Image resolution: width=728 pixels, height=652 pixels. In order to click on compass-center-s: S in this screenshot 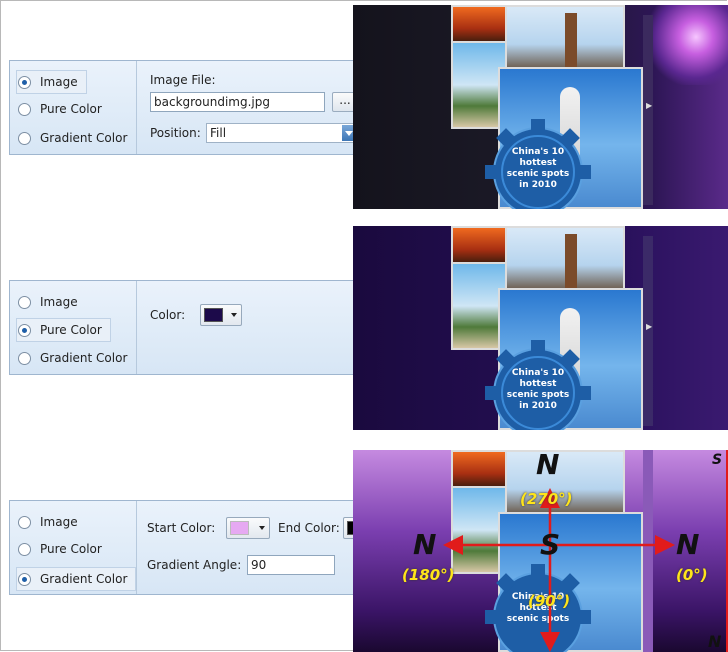, I will do `click(550, 544)`.